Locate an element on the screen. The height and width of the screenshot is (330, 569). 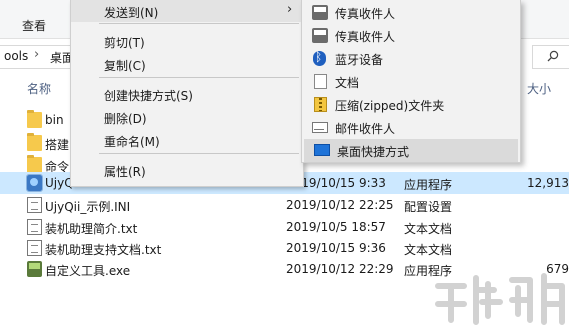
file-date: 2019/10/12 22:29 is located at coordinates (340, 269).